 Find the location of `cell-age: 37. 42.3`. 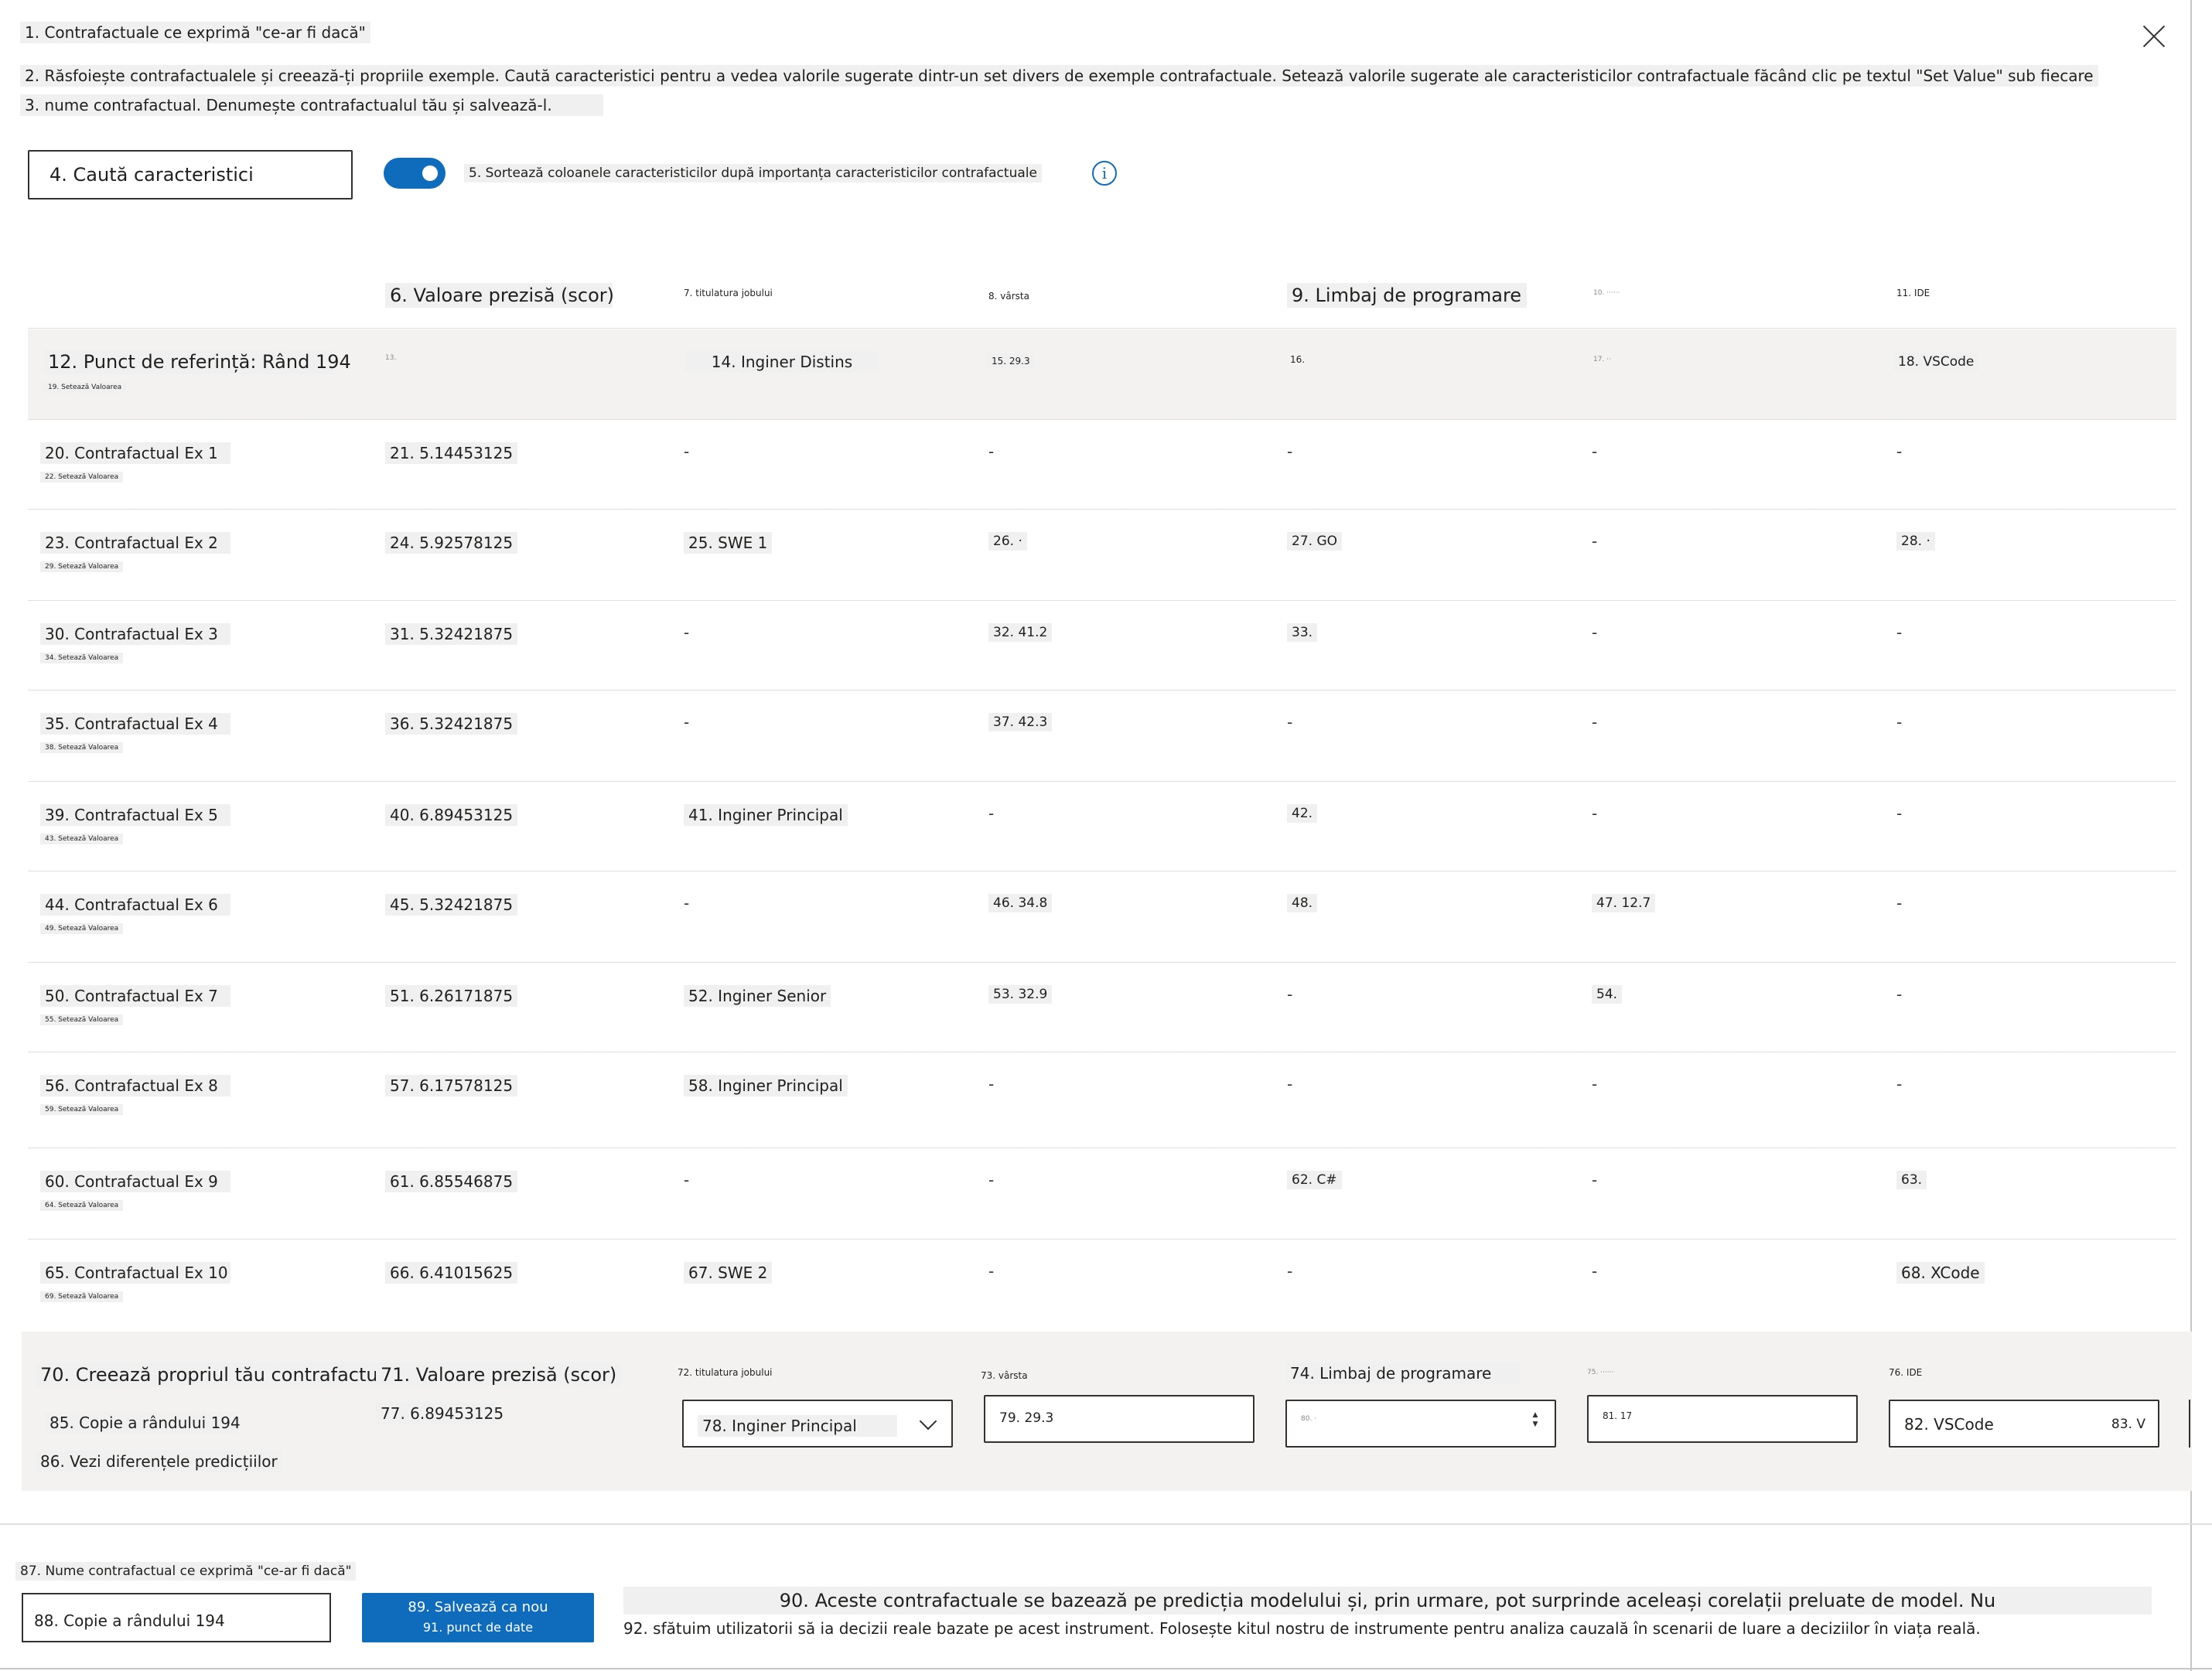

cell-age: 37. 42.3 is located at coordinates (1020, 722).